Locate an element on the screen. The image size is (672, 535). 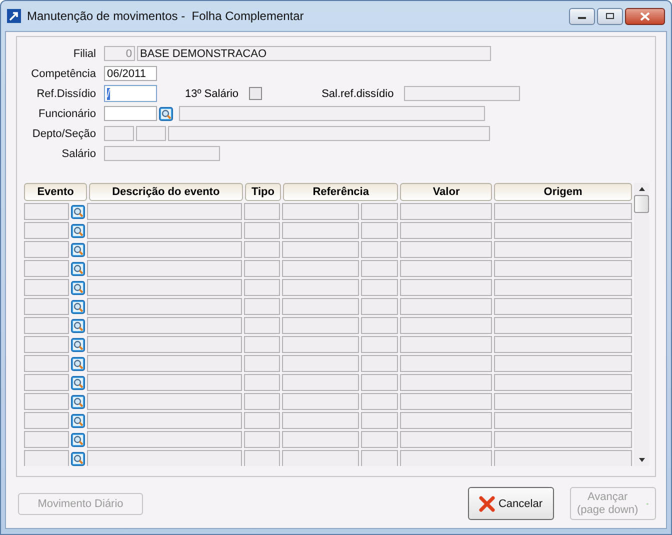
column-header: Descrição do evento is located at coordinates (166, 192).